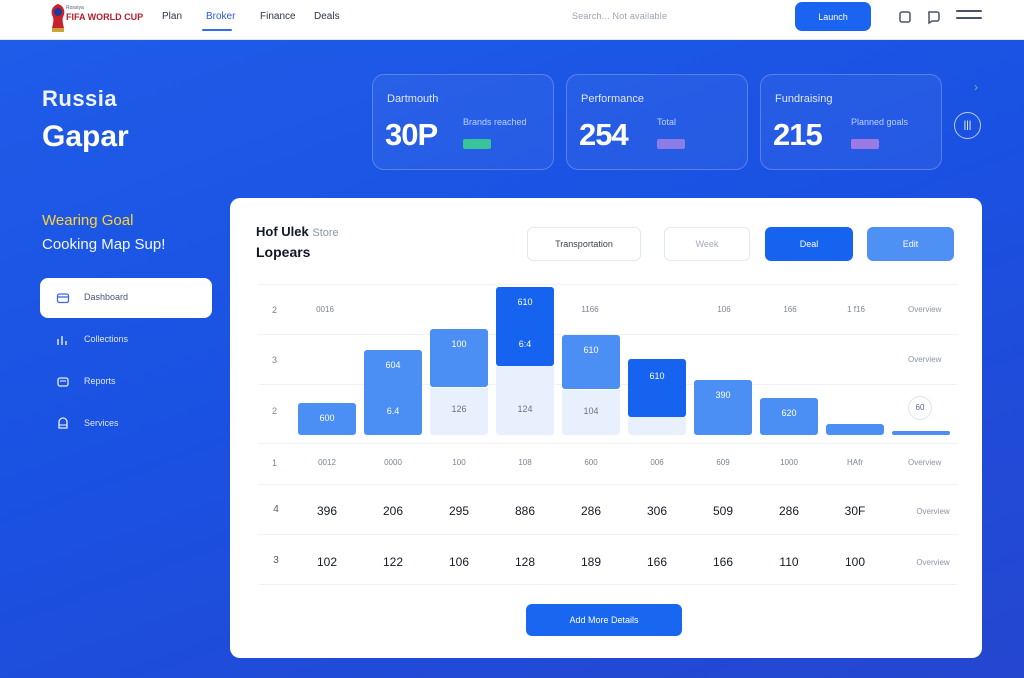  What do you see at coordinates (104, 244) in the screenshot?
I see `sidebar-subheading: Cooking Map Sup!` at bounding box center [104, 244].